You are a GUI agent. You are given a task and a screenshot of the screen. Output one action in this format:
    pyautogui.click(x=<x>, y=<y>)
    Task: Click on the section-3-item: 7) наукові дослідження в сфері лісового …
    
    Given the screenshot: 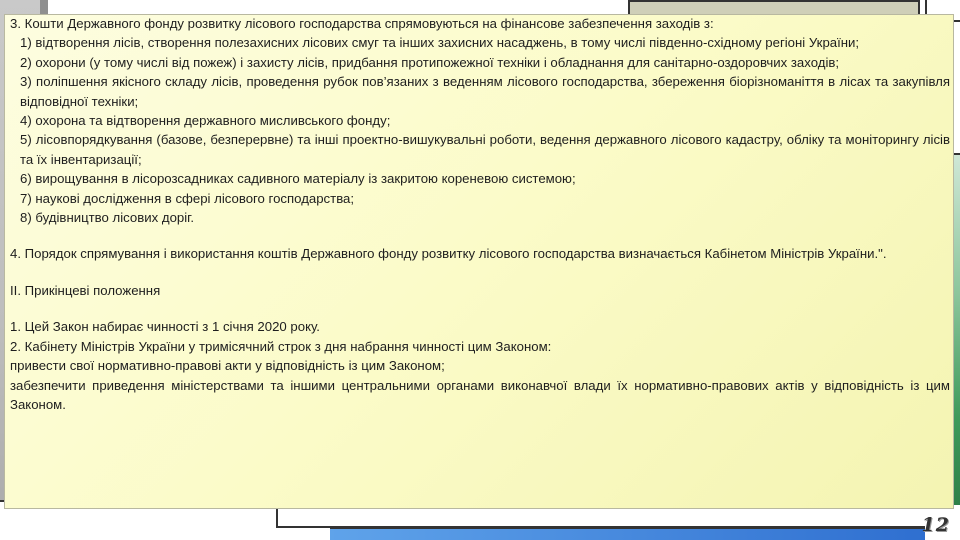 What is the action you would take?
    pyautogui.click(x=187, y=198)
    